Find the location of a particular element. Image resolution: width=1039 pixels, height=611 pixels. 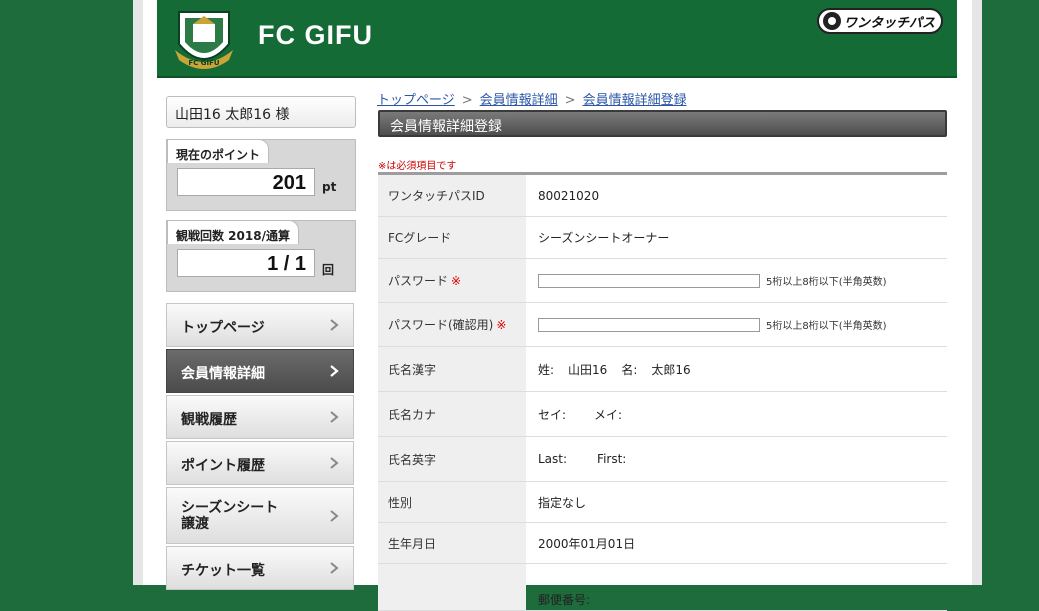

label-password-cell: パスワード ※ is located at coordinates (452, 280).